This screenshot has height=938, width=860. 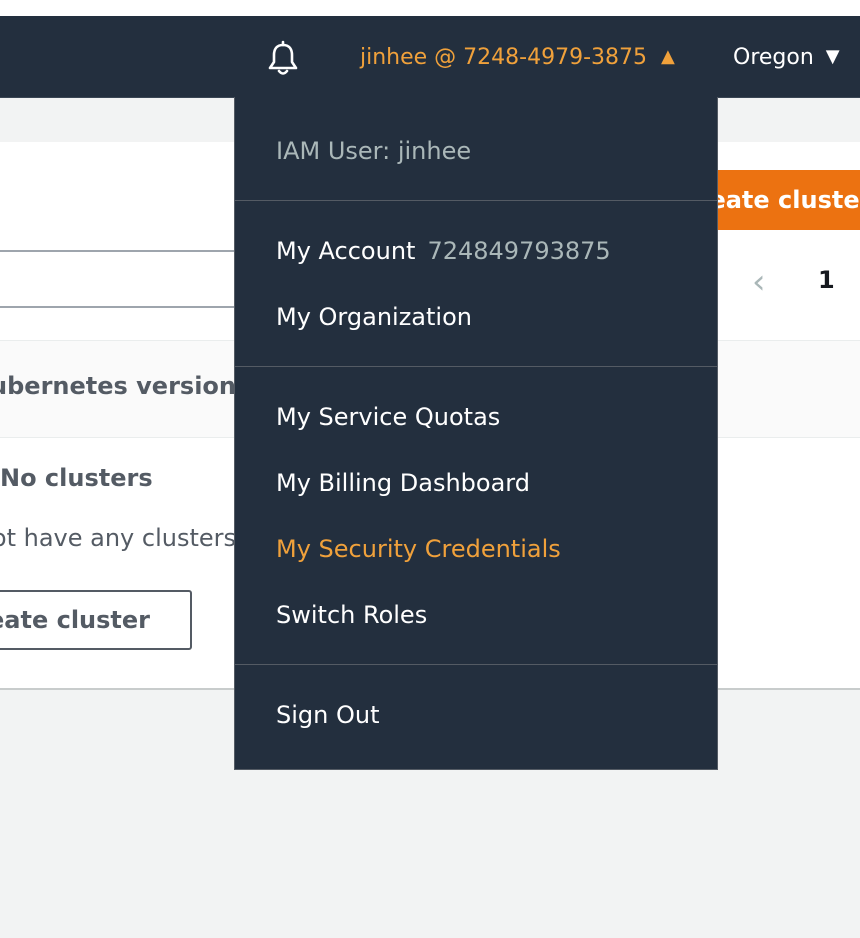 I want to click on region-menu-button: Oregon ▼, so click(x=786, y=57).